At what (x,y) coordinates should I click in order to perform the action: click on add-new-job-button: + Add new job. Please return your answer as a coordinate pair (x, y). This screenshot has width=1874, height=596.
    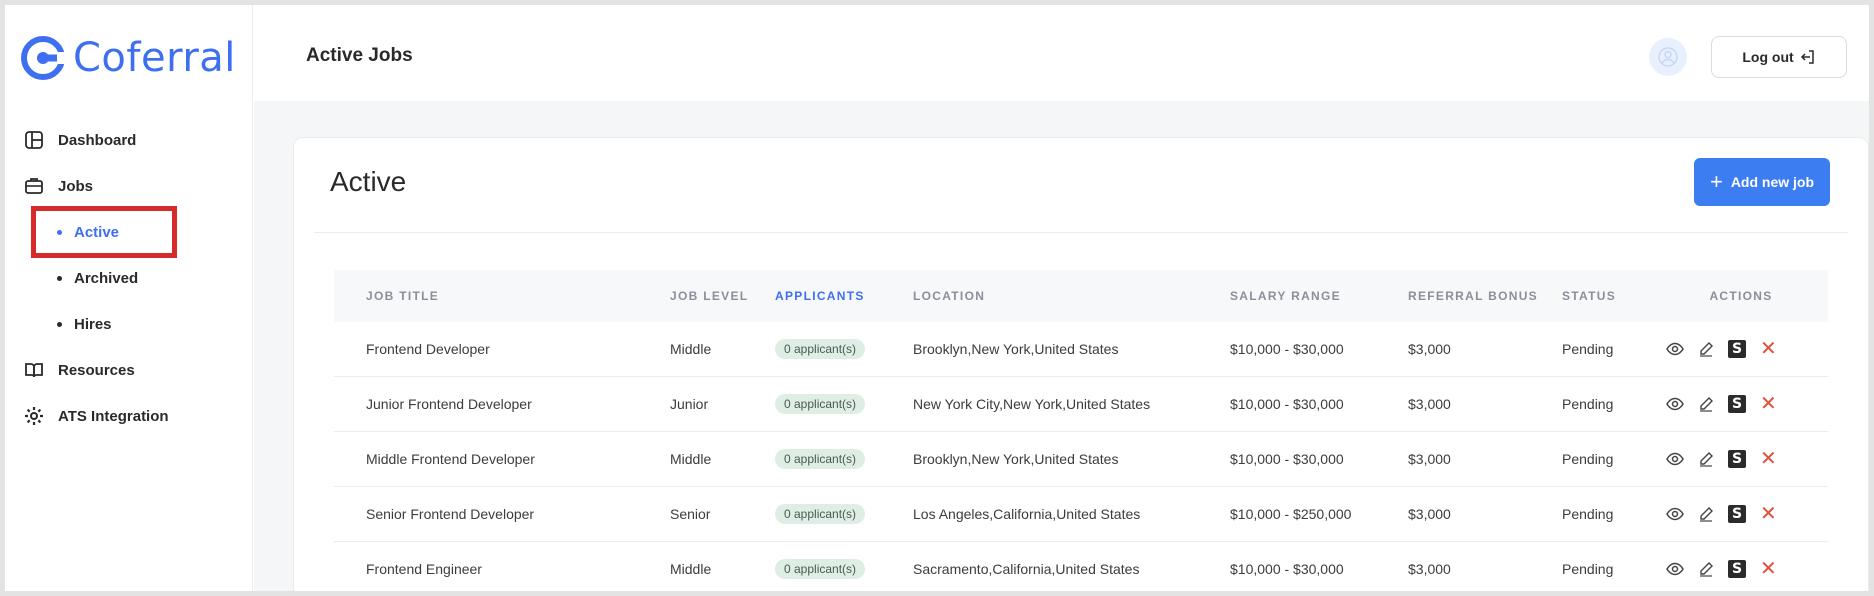
    Looking at the image, I should click on (1762, 182).